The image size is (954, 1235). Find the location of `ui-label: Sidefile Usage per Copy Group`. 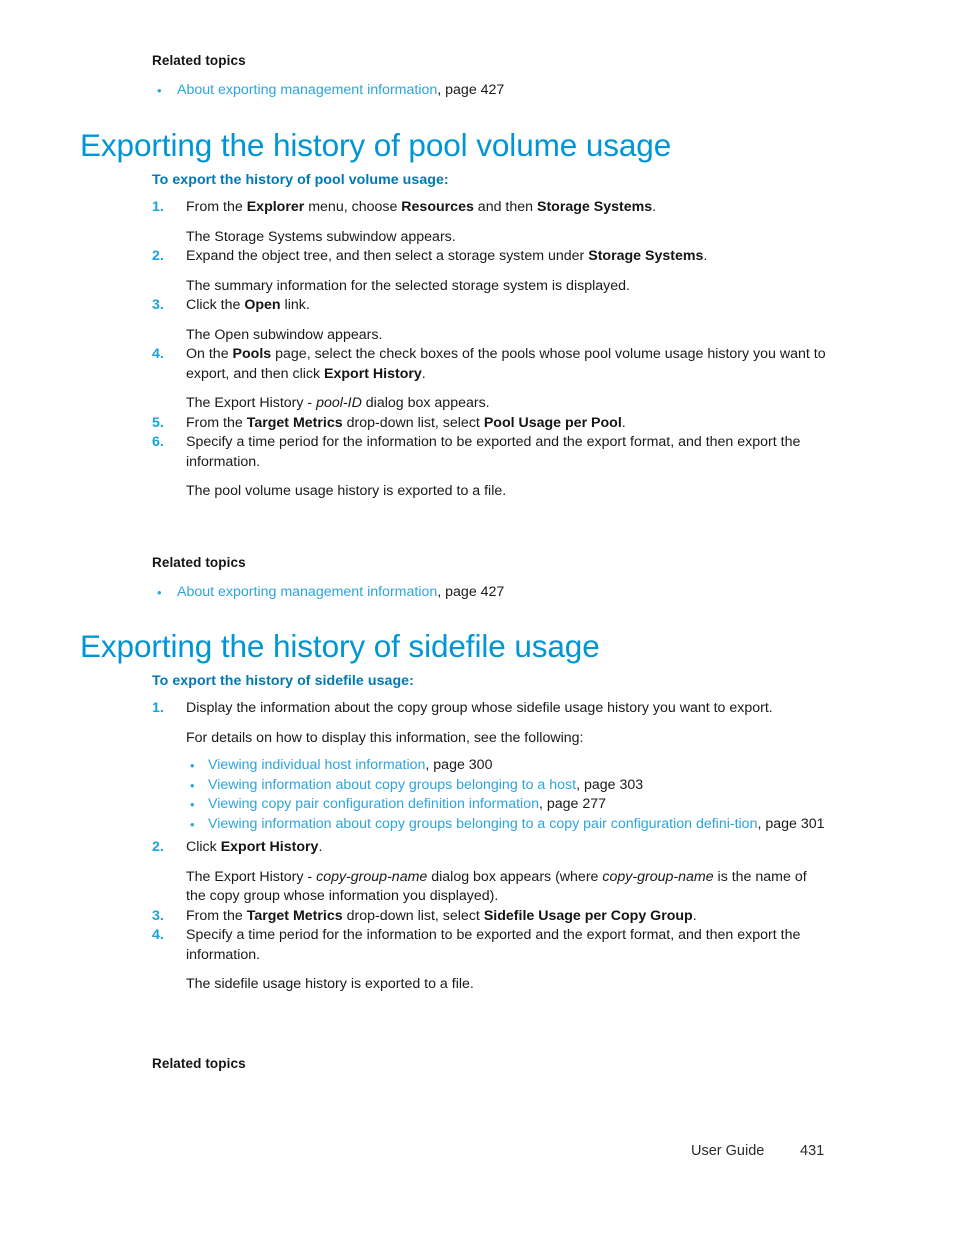

ui-label: Sidefile Usage per Copy Group is located at coordinates (588, 915).